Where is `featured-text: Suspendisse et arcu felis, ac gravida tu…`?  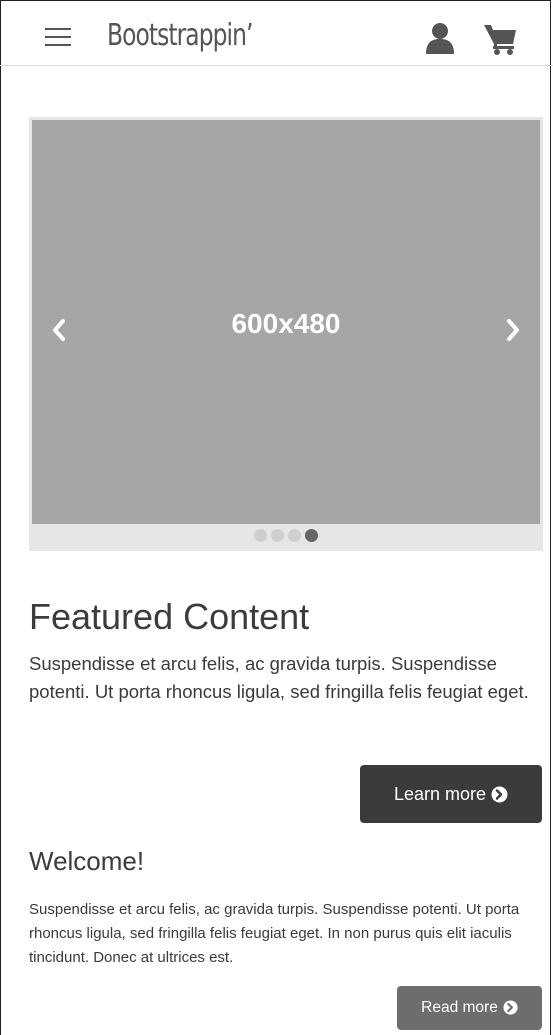
featured-text: Suspendisse et arcu felis, ac gravida tu… is located at coordinates (279, 677).